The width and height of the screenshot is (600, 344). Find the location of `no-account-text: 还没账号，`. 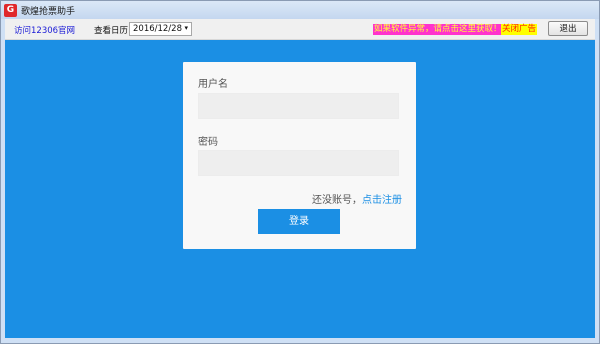

no-account-text: 还没账号， is located at coordinates (337, 200).